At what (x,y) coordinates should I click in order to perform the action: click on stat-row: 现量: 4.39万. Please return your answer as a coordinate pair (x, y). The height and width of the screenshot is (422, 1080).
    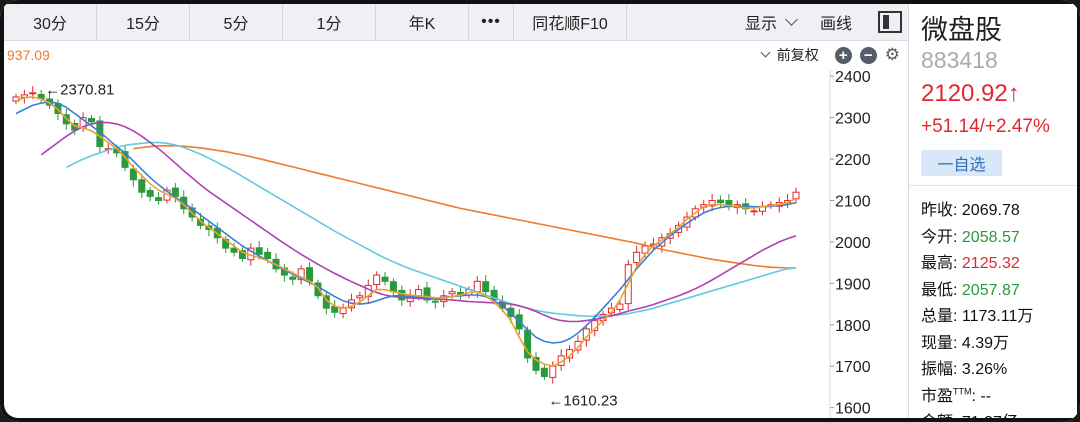
    Looking at the image, I should click on (977, 342).